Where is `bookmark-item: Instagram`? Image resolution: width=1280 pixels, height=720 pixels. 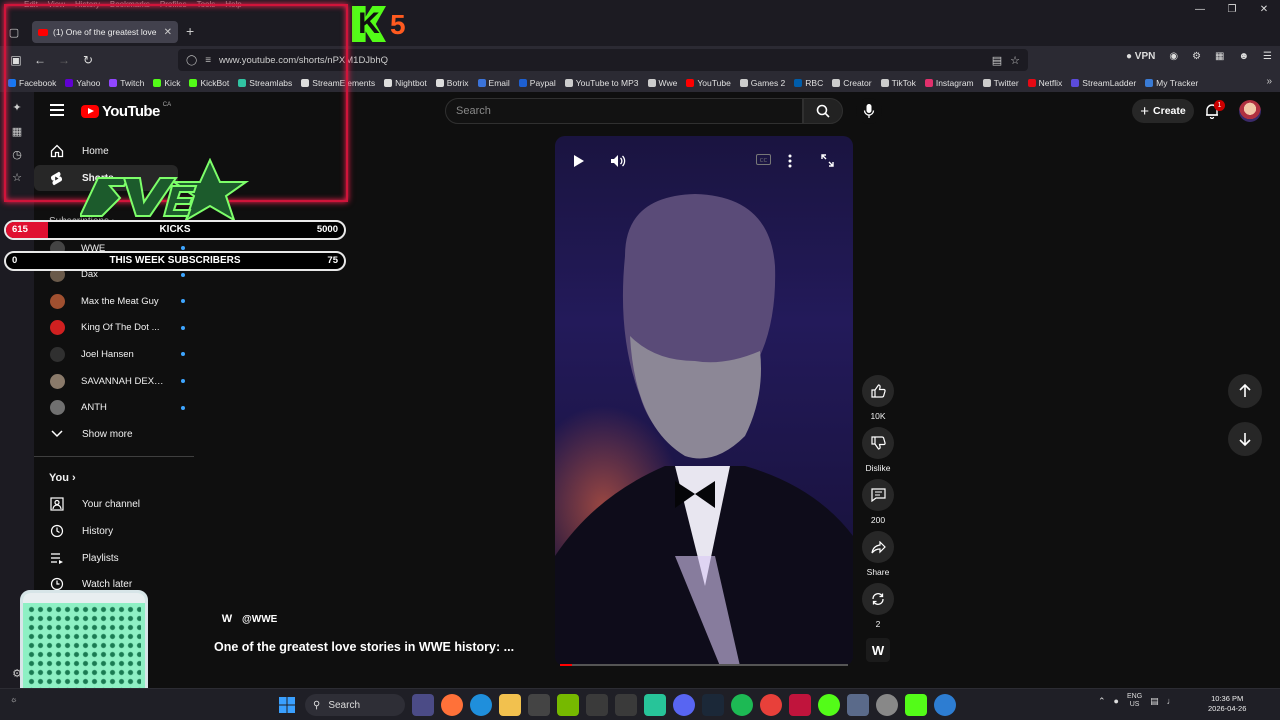 bookmark-item: Instagram is located at coordinates (949, 83).